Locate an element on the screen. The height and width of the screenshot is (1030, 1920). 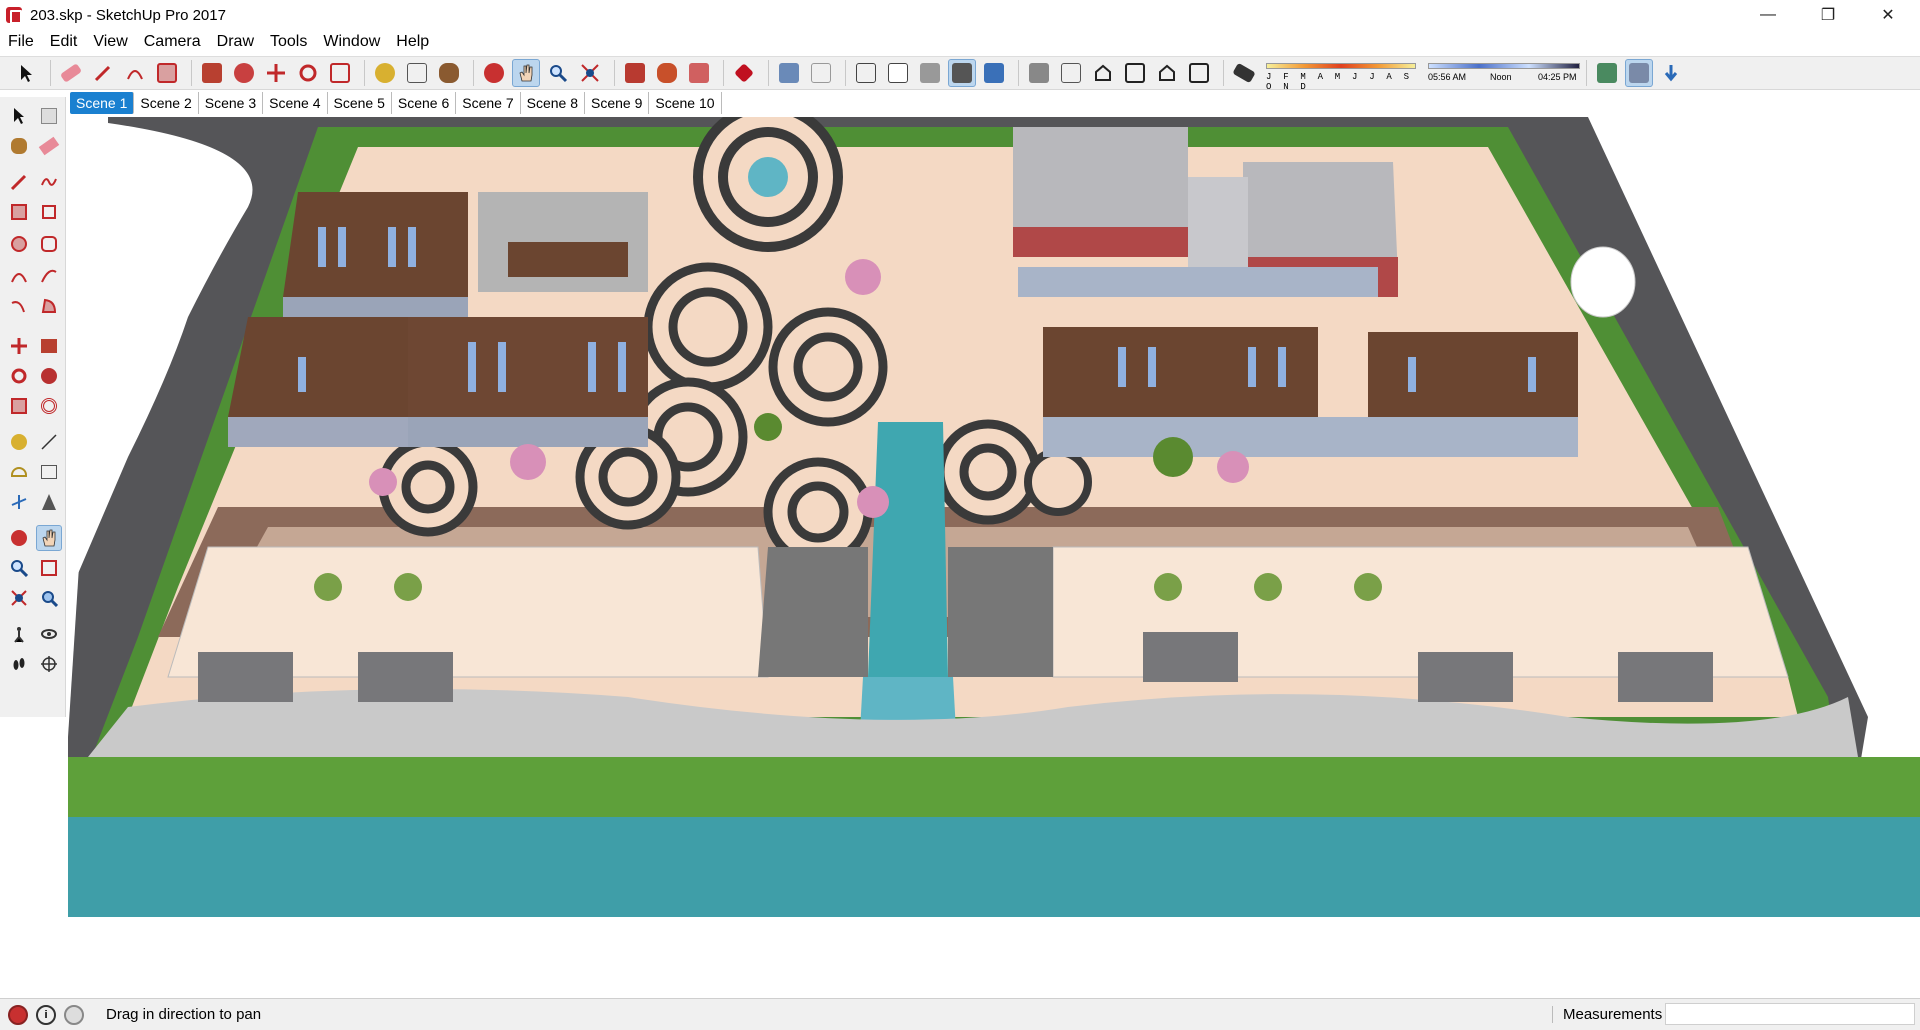
measurements-input is located at coordinates (1790, 1014).